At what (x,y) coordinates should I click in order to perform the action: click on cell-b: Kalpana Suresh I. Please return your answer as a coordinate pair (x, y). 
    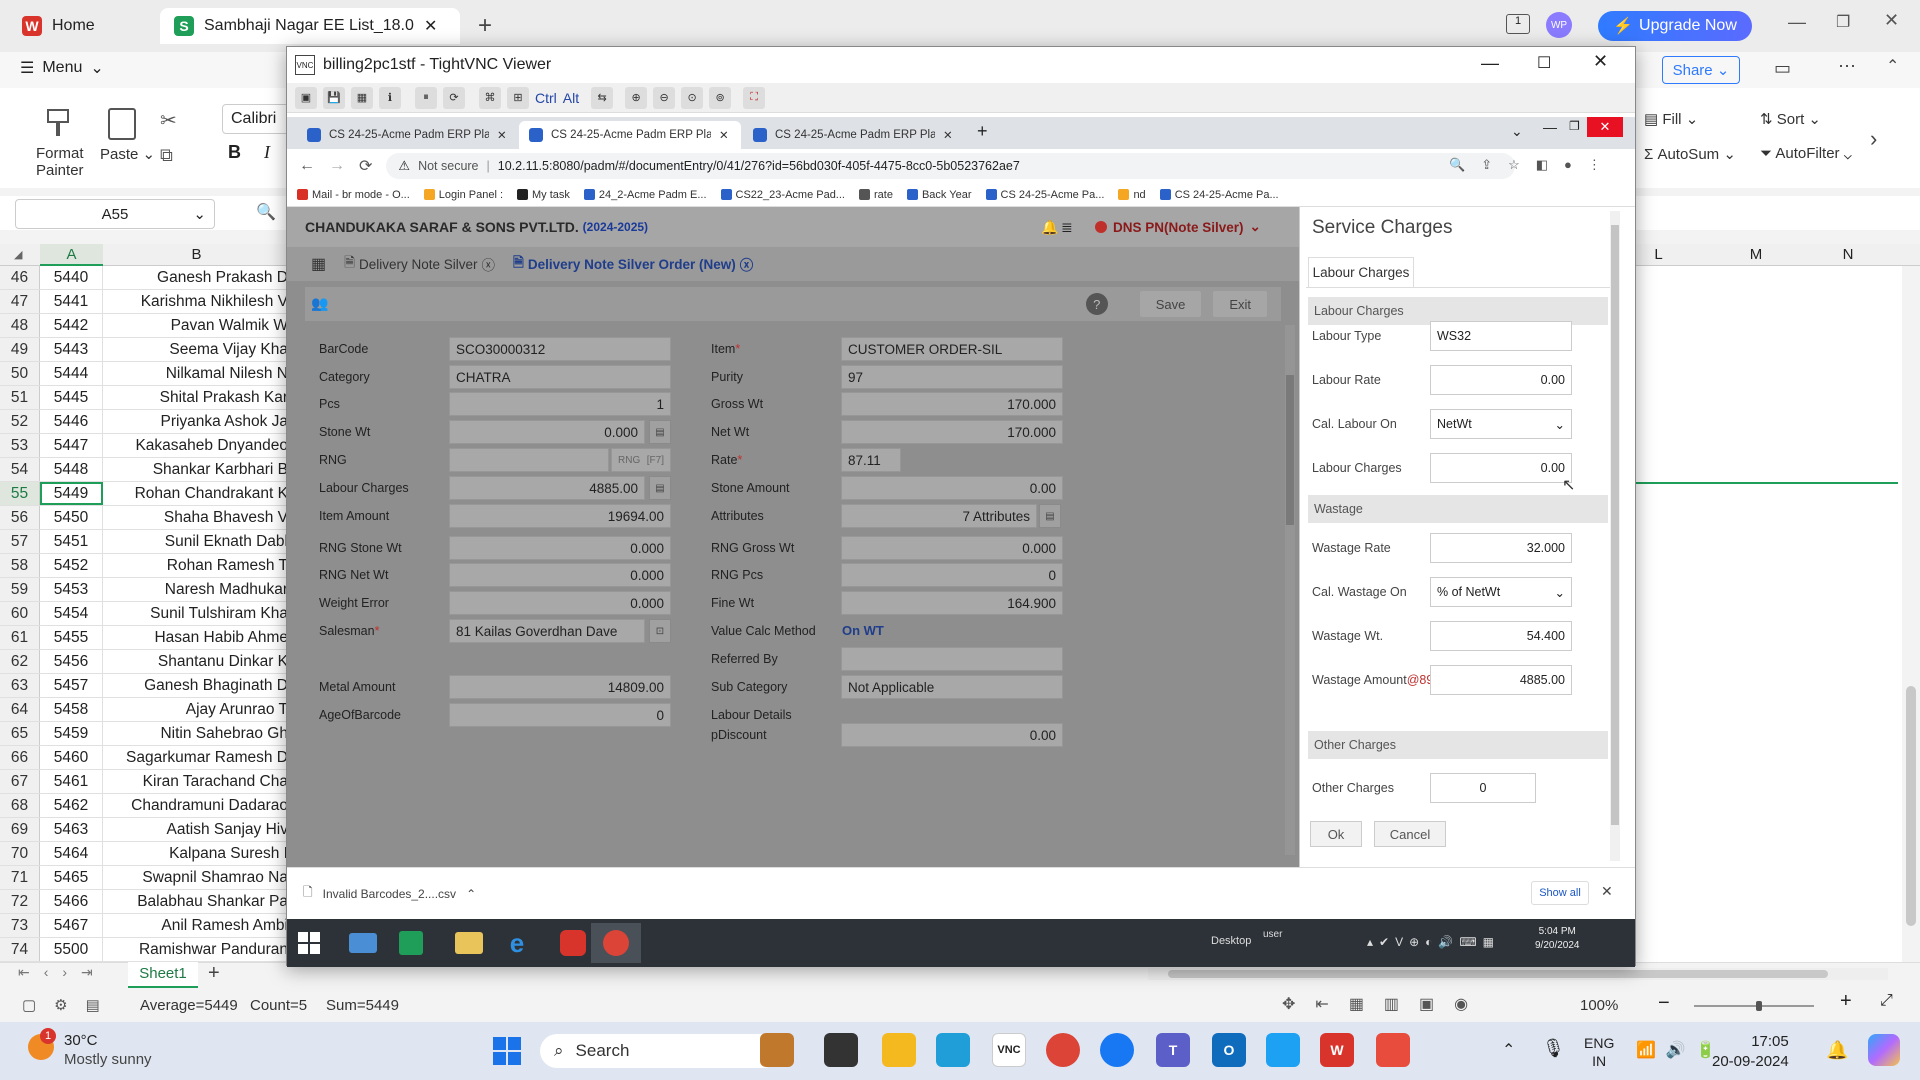
    Looking at the image, I should click on (196, 853).